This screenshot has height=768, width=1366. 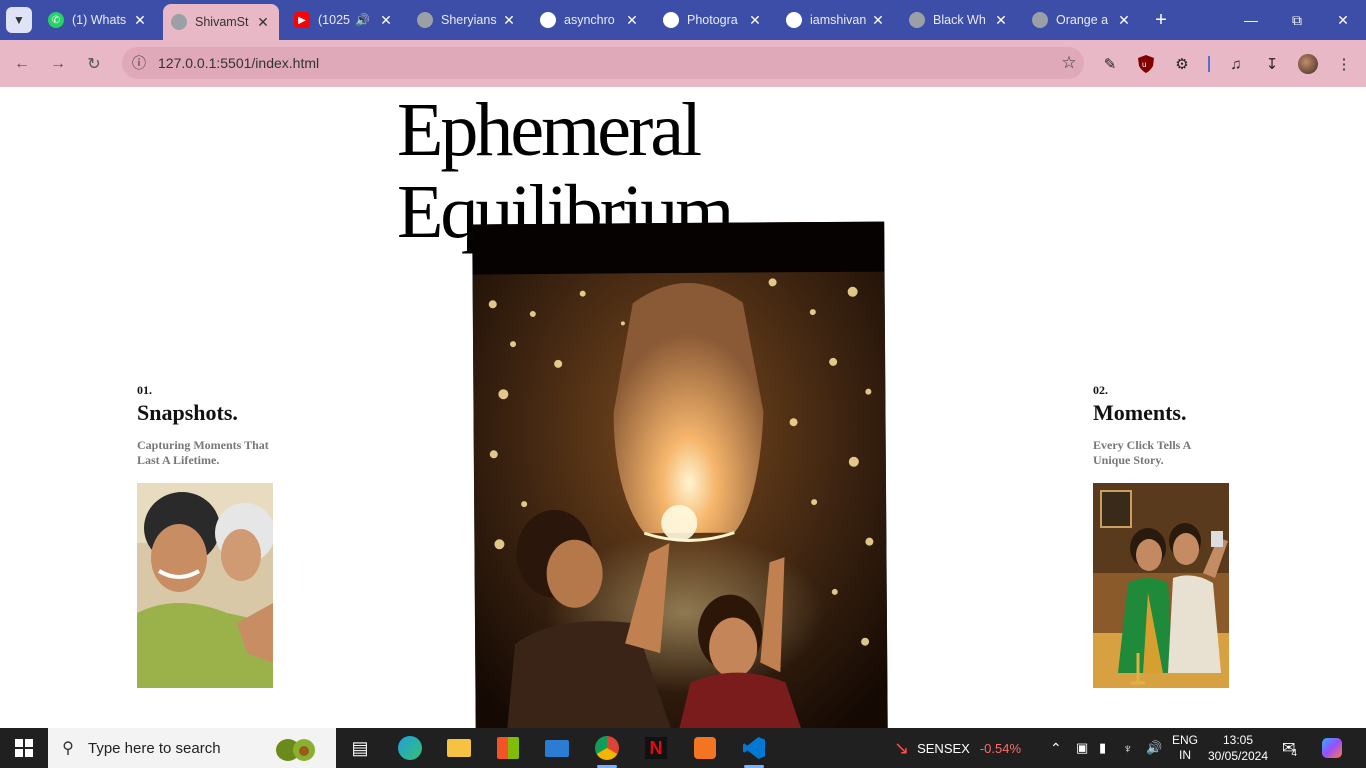 I want to click on battery-icon: ▮, so click(x=1102, y=748).